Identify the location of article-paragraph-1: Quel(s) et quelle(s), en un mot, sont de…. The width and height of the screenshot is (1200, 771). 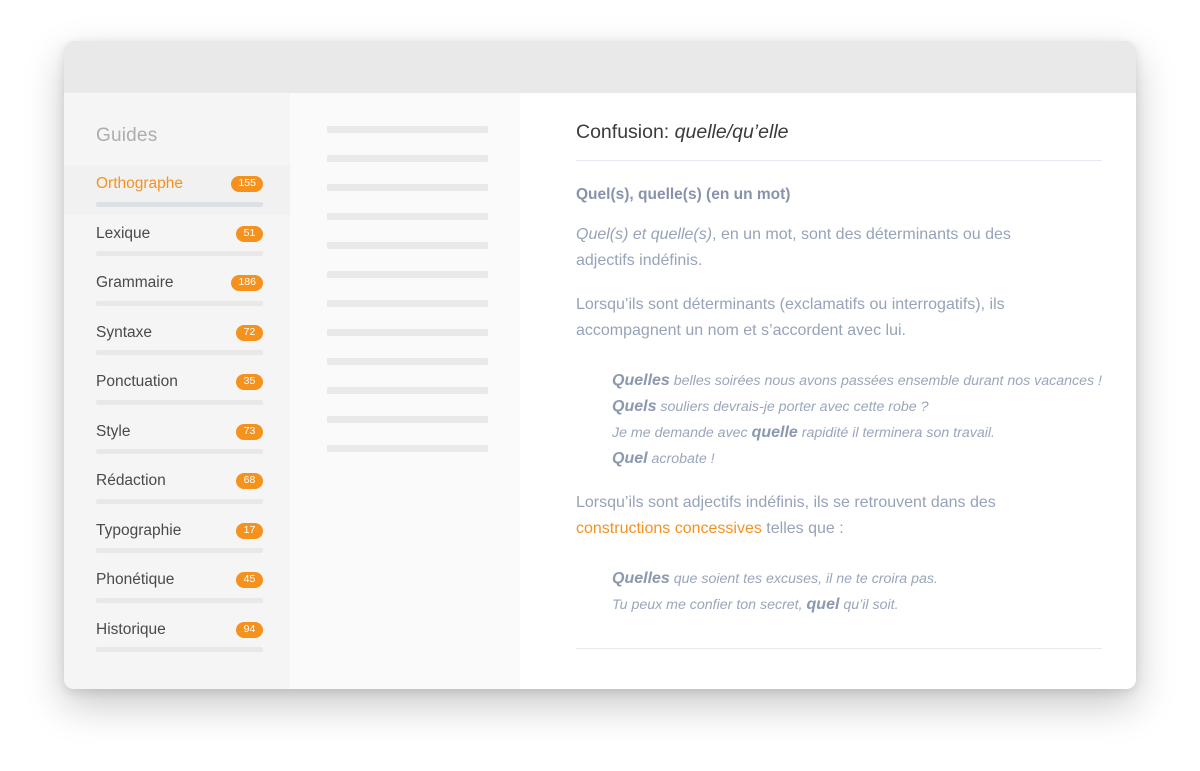
(811, 248).